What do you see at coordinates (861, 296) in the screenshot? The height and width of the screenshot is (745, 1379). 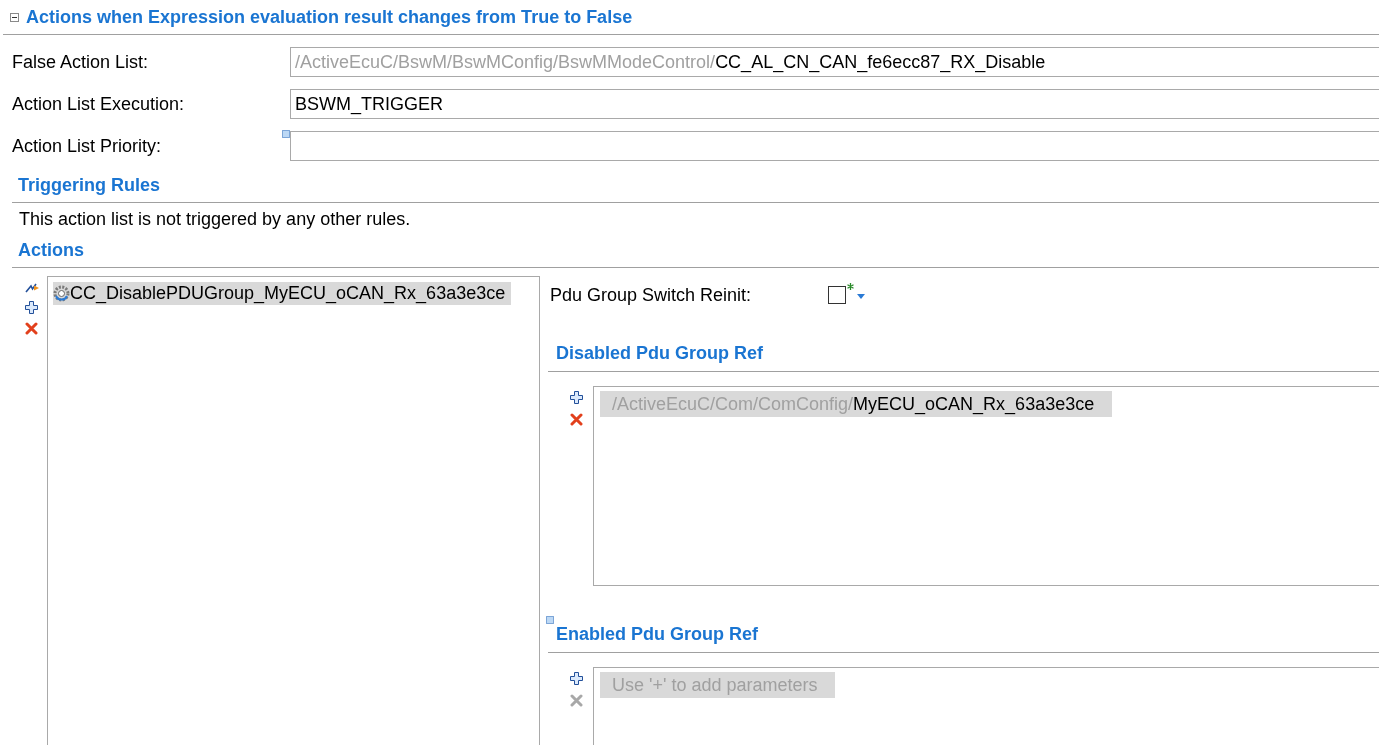 I see `caret-icon` at bounding box center [861, 296].